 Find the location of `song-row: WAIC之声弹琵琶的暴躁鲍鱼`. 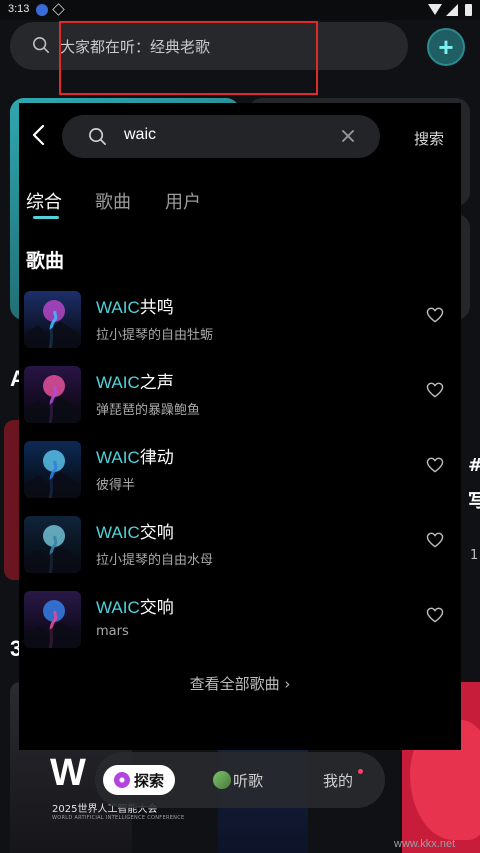

song-row: WAIC之声弹琵琶的暴躁鲍鱼 is located at coordinates (240, 394).